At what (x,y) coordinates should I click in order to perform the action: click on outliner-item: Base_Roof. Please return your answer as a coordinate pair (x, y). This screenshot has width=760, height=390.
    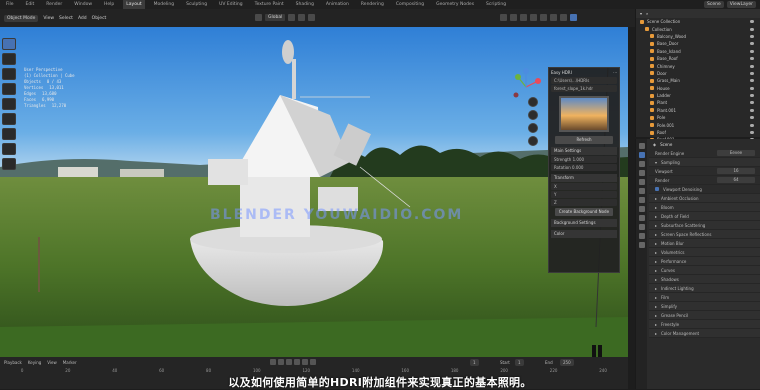
    Looking at the image, I should click on (698, 58).